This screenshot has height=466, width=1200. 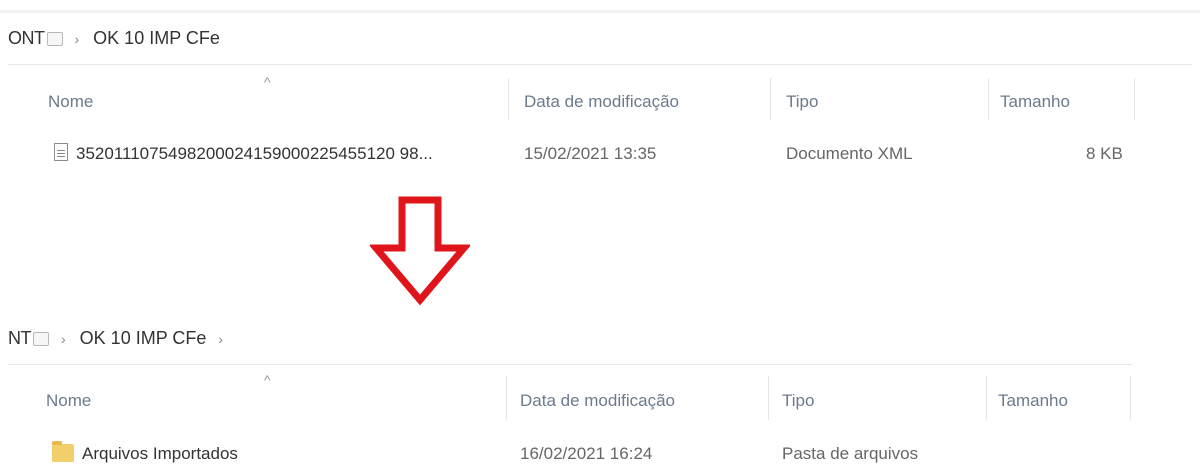 What do you see at coordinates (160, 454) in the screenshot?
I see `folder-name: Arquivos Importados` at bounding box center [160, 454].